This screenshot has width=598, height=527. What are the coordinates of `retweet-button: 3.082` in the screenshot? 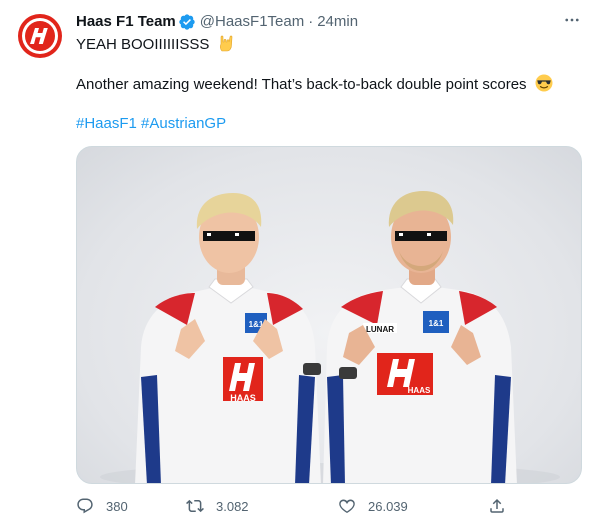 It's located at (217, 506).